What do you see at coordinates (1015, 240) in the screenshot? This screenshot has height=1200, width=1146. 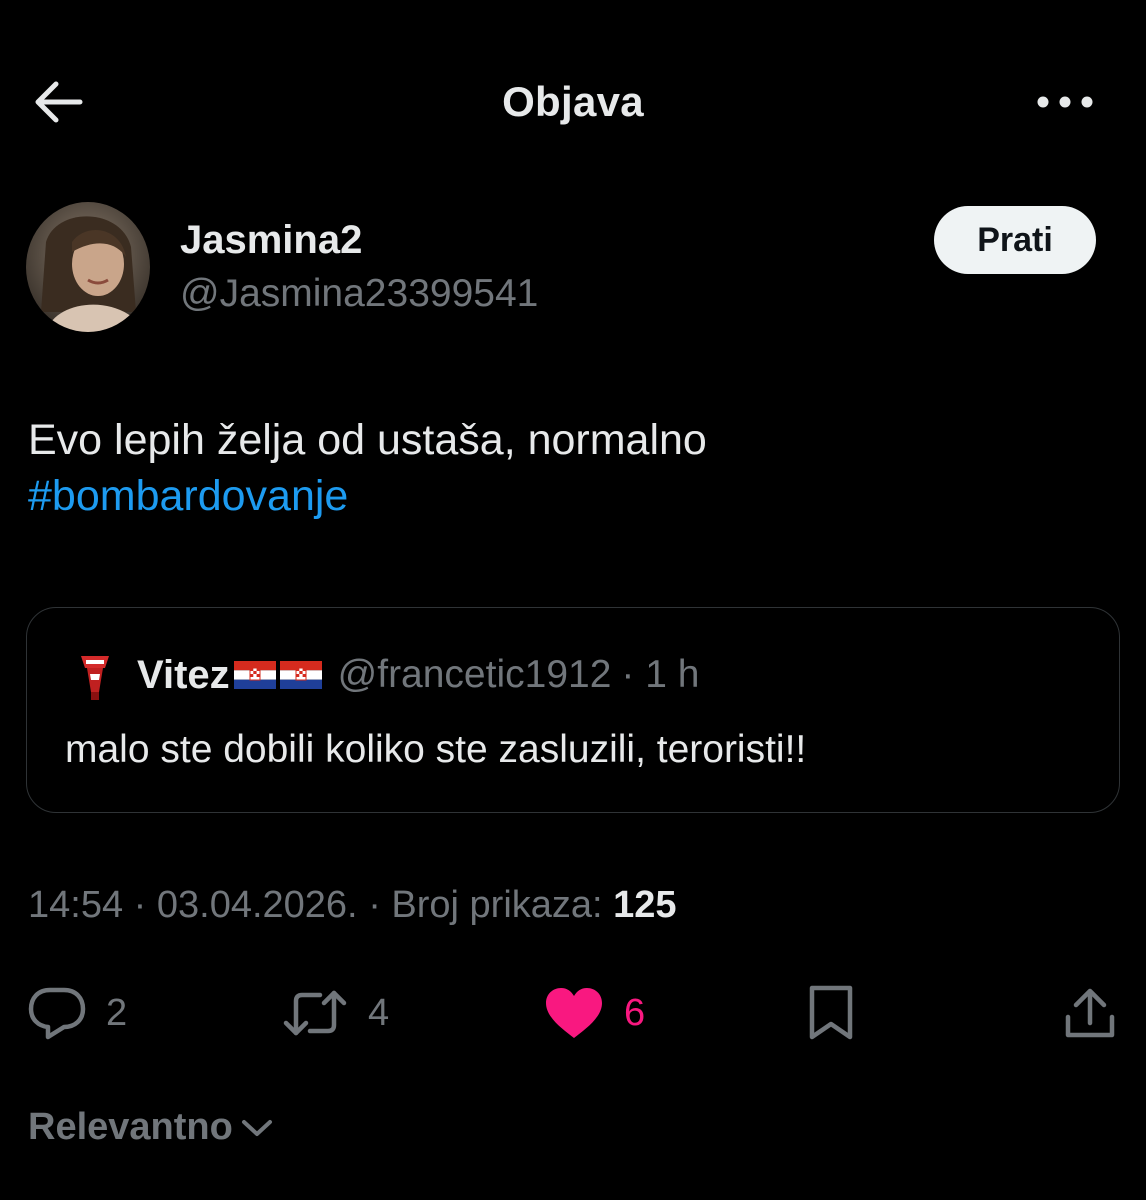 I see `follow-button: Prati` at bounding box center [1015, 240].